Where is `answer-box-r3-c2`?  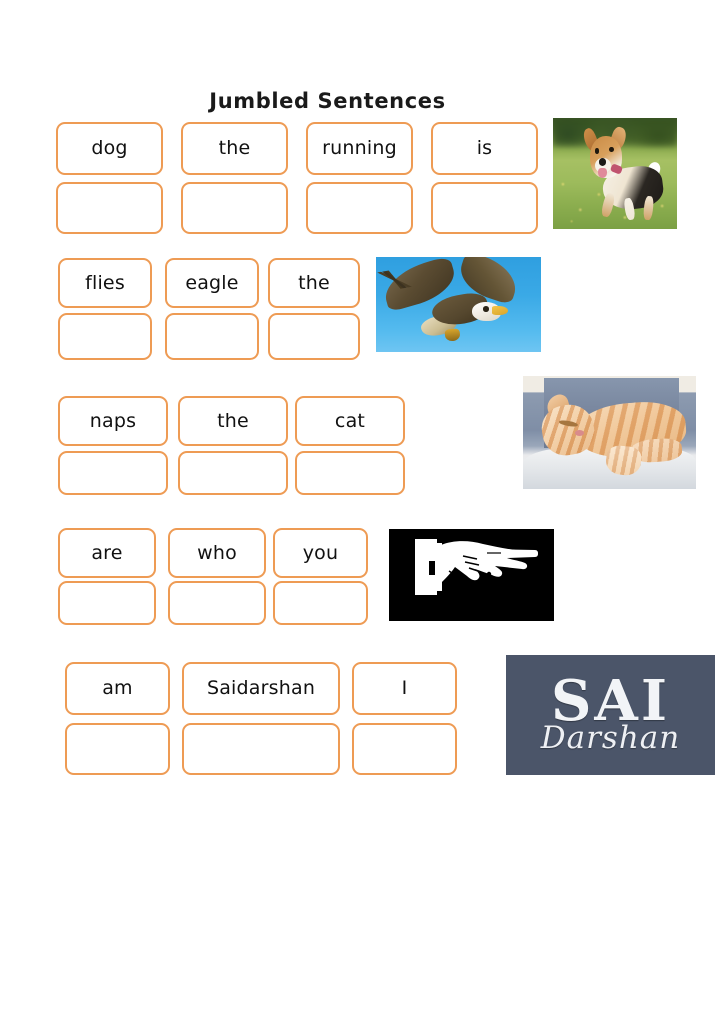 answer-box-r3-c2 is located at coordinates (233, 473).